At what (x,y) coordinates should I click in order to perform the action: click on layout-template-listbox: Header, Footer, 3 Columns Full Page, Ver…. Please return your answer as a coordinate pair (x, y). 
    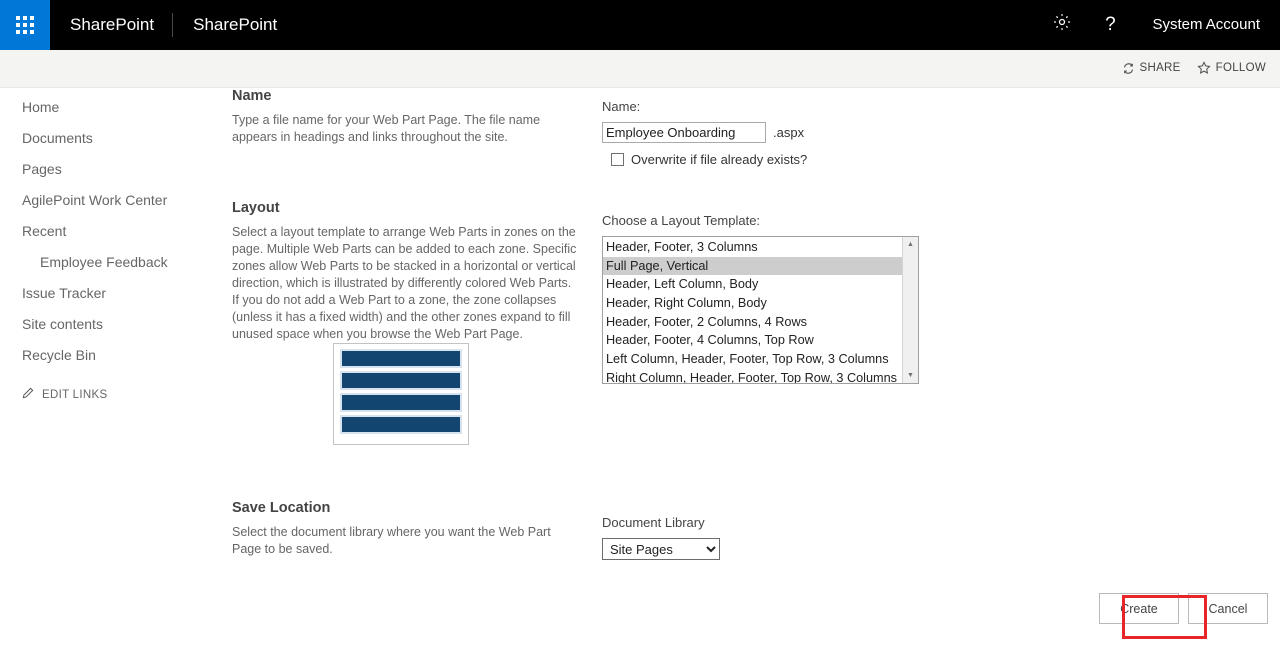
    Looking at the image, I should click on (760, 310).